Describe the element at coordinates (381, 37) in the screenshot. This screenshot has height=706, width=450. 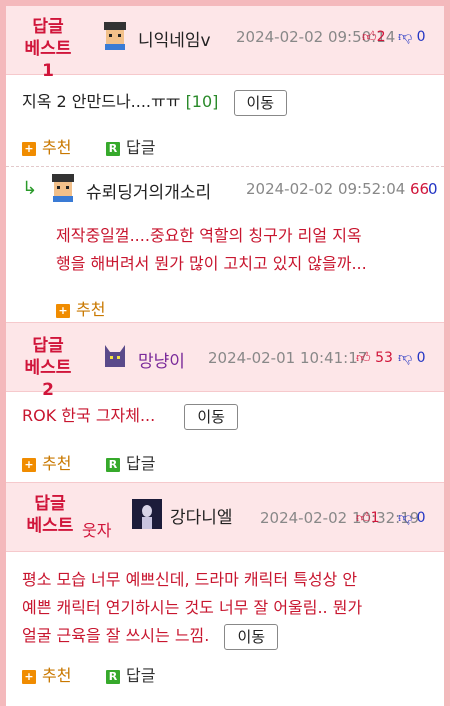
I see `upvote-count: 2` at that location.